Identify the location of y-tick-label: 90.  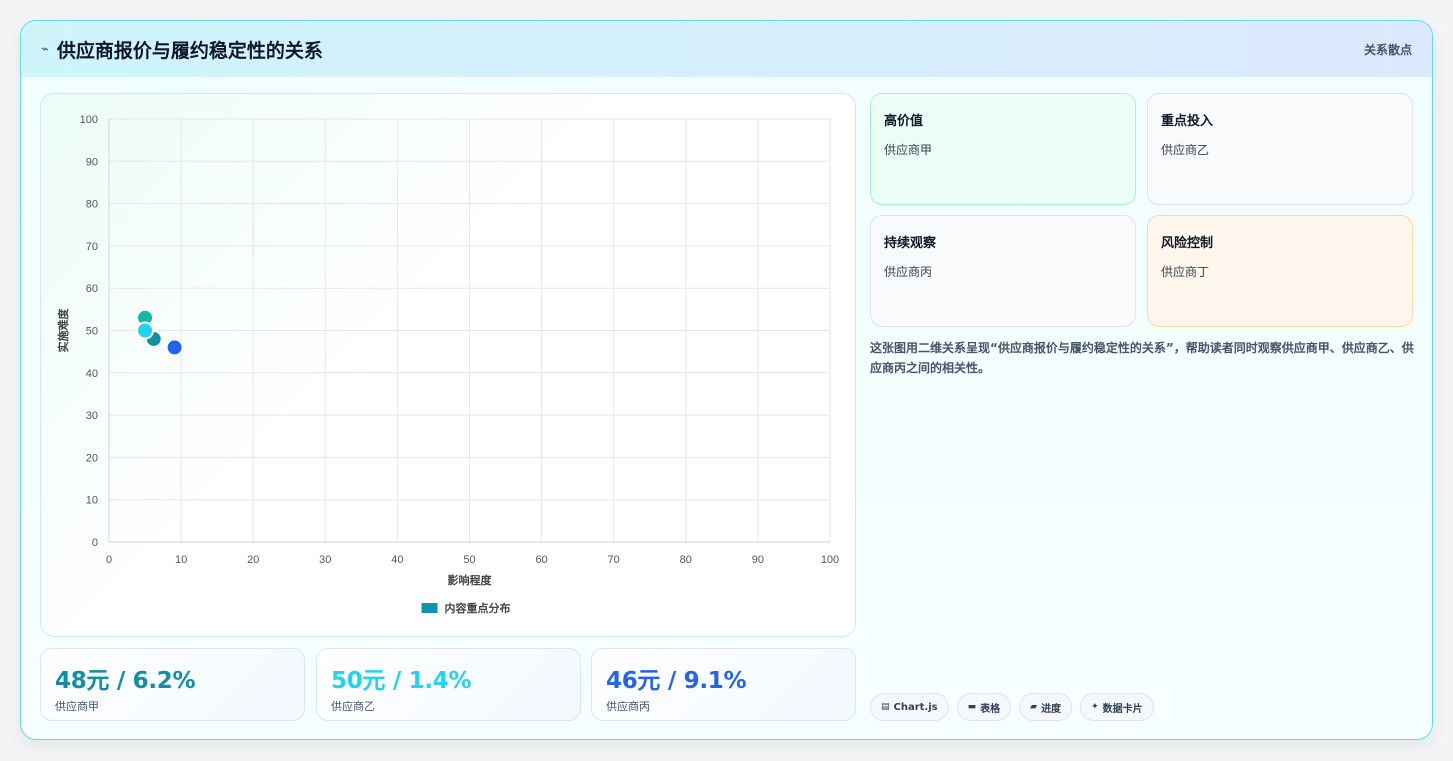
(92, 162).